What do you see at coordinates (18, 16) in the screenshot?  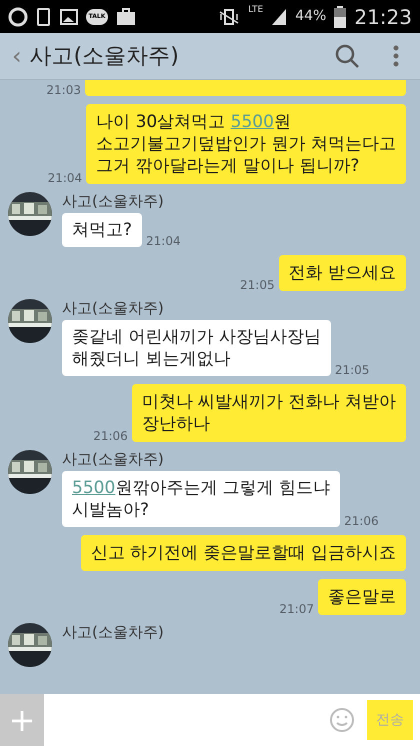 I see `app-icon` at bounding box center [18, 16].